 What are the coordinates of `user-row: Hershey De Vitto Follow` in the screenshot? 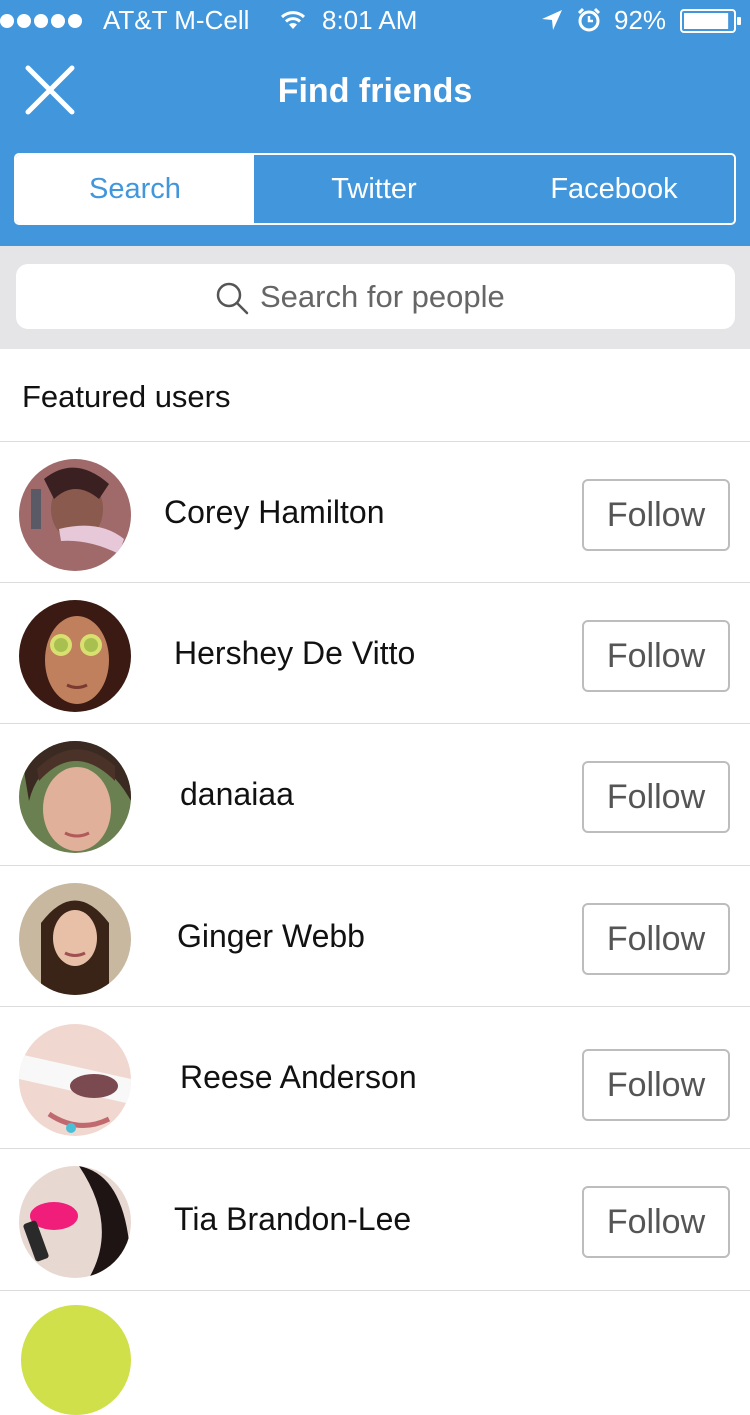 It's located at (375, 653).